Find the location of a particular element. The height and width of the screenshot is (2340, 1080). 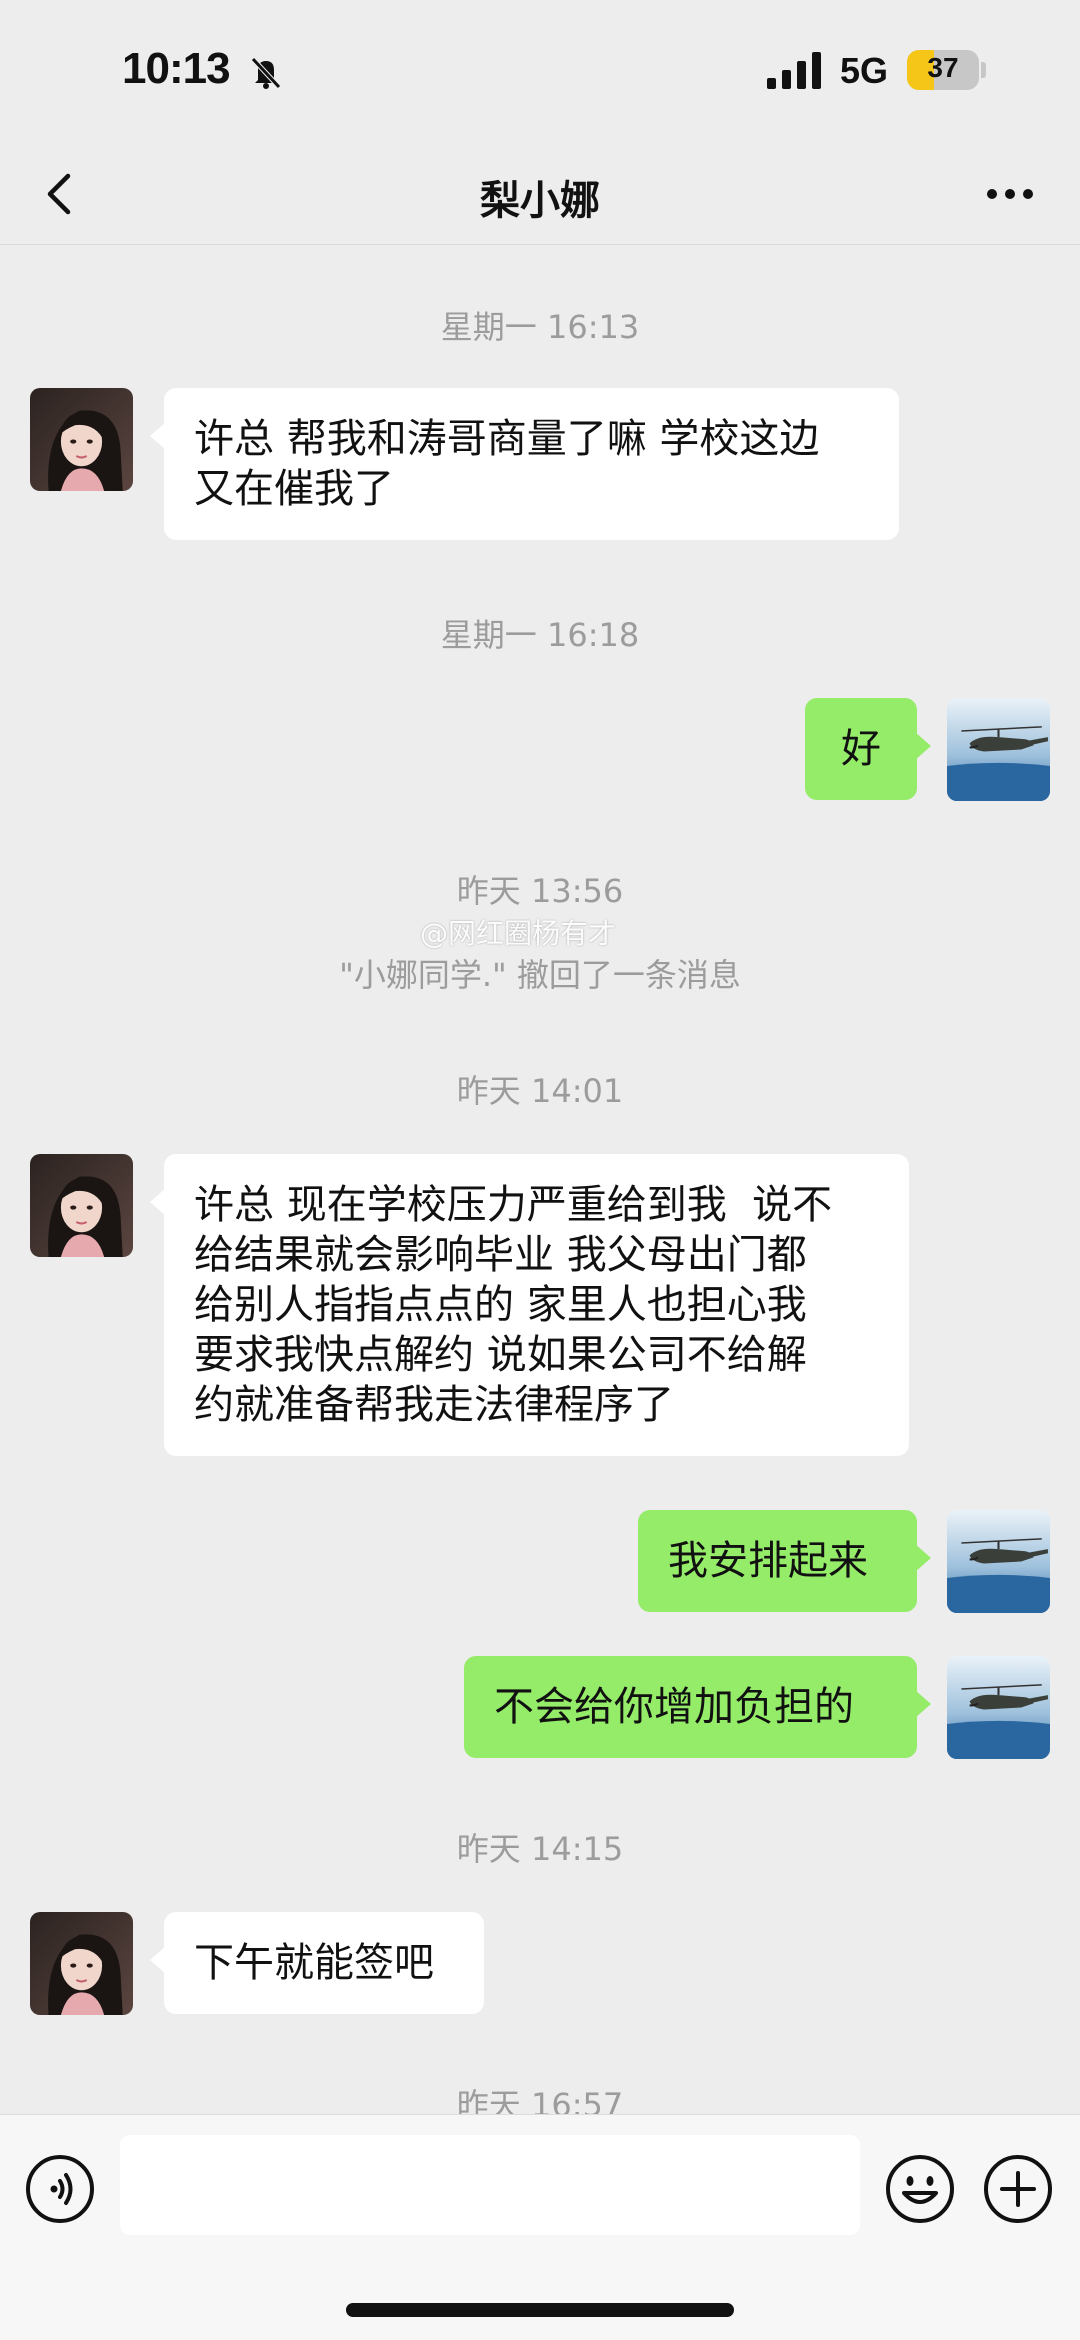

status-bar: 10:13 5G 37 is located at coordinates (540, 75).